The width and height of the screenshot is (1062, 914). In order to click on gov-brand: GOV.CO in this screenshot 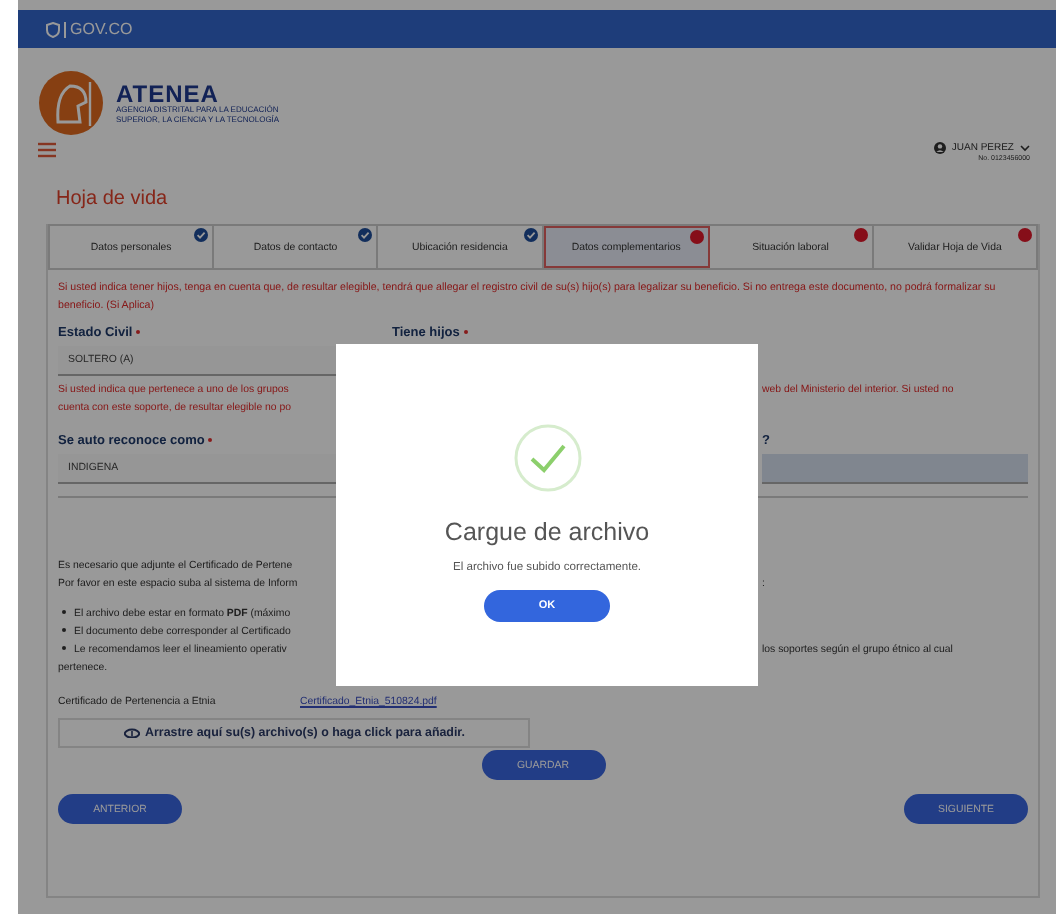, I will do `click(98, 29)`.